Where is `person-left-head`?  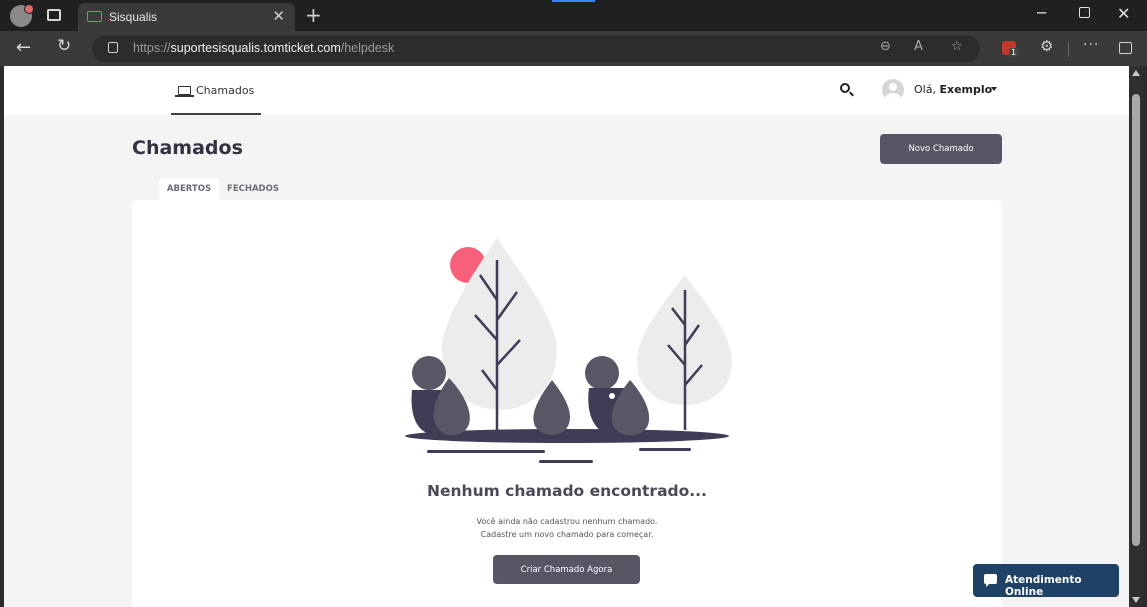
person-left-head is located at coordinates (429, 373).